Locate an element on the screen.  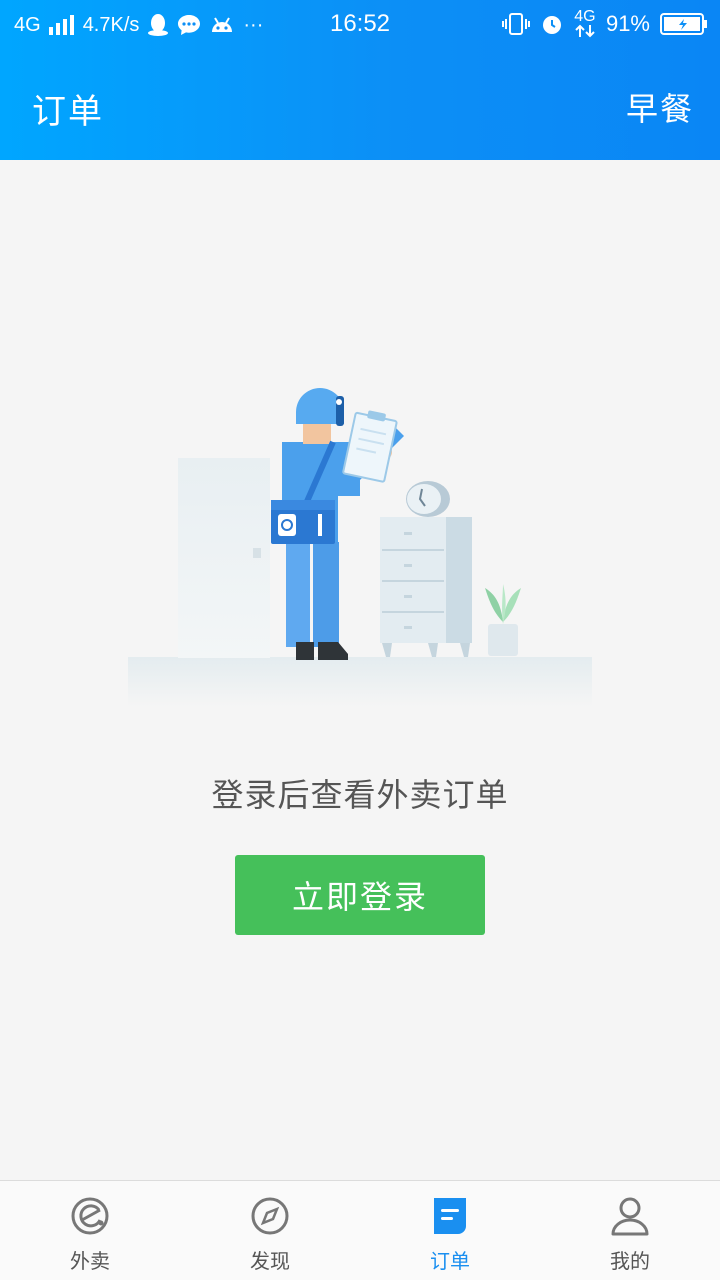
status-right: 4G 91% is located at coordinates (604, 24).